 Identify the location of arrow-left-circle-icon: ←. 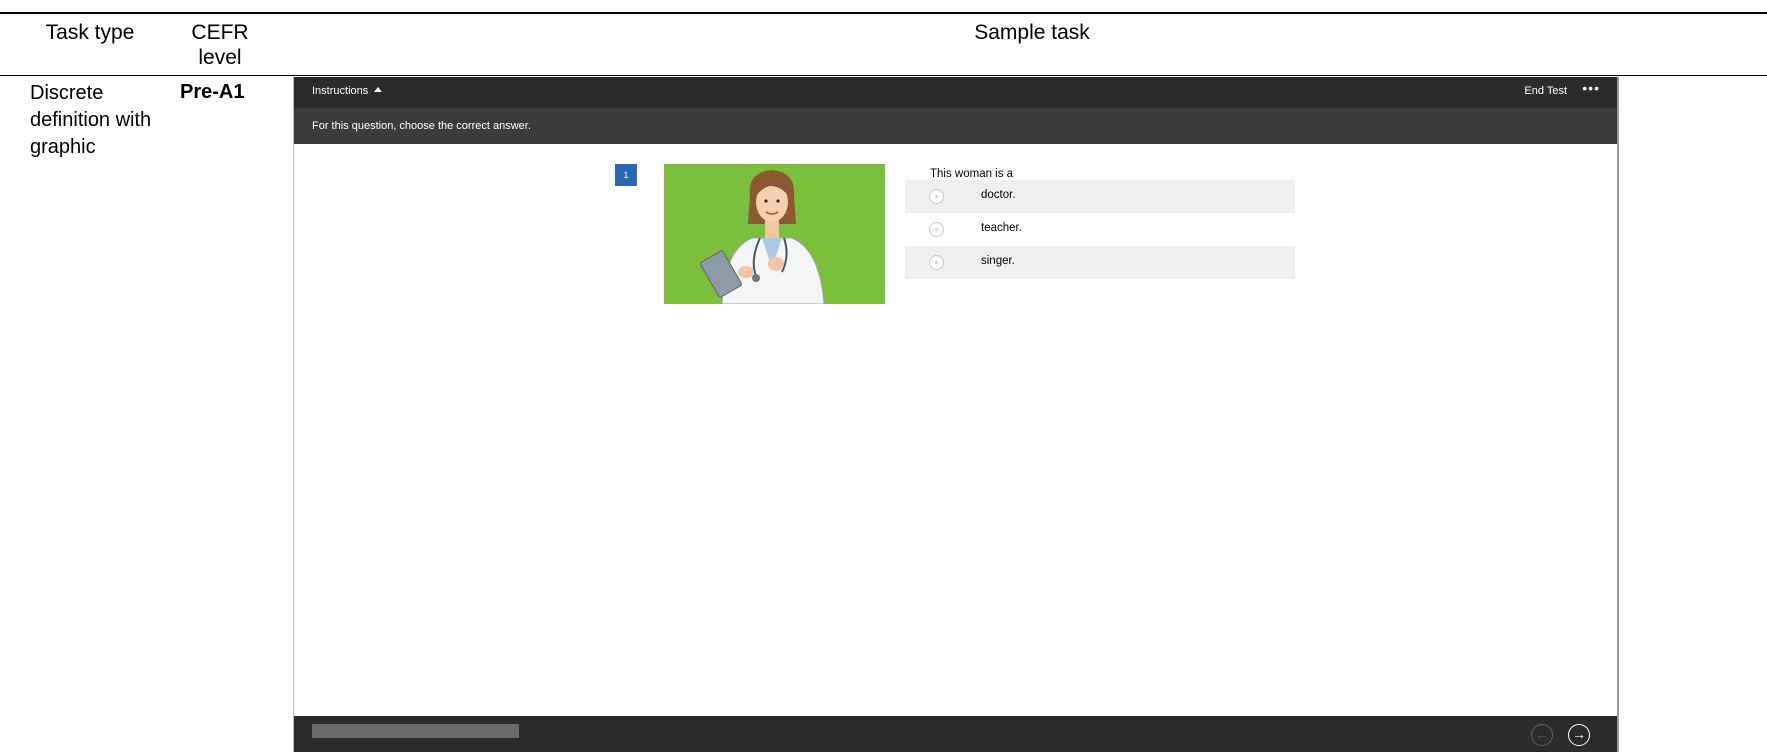
(1542, 734).